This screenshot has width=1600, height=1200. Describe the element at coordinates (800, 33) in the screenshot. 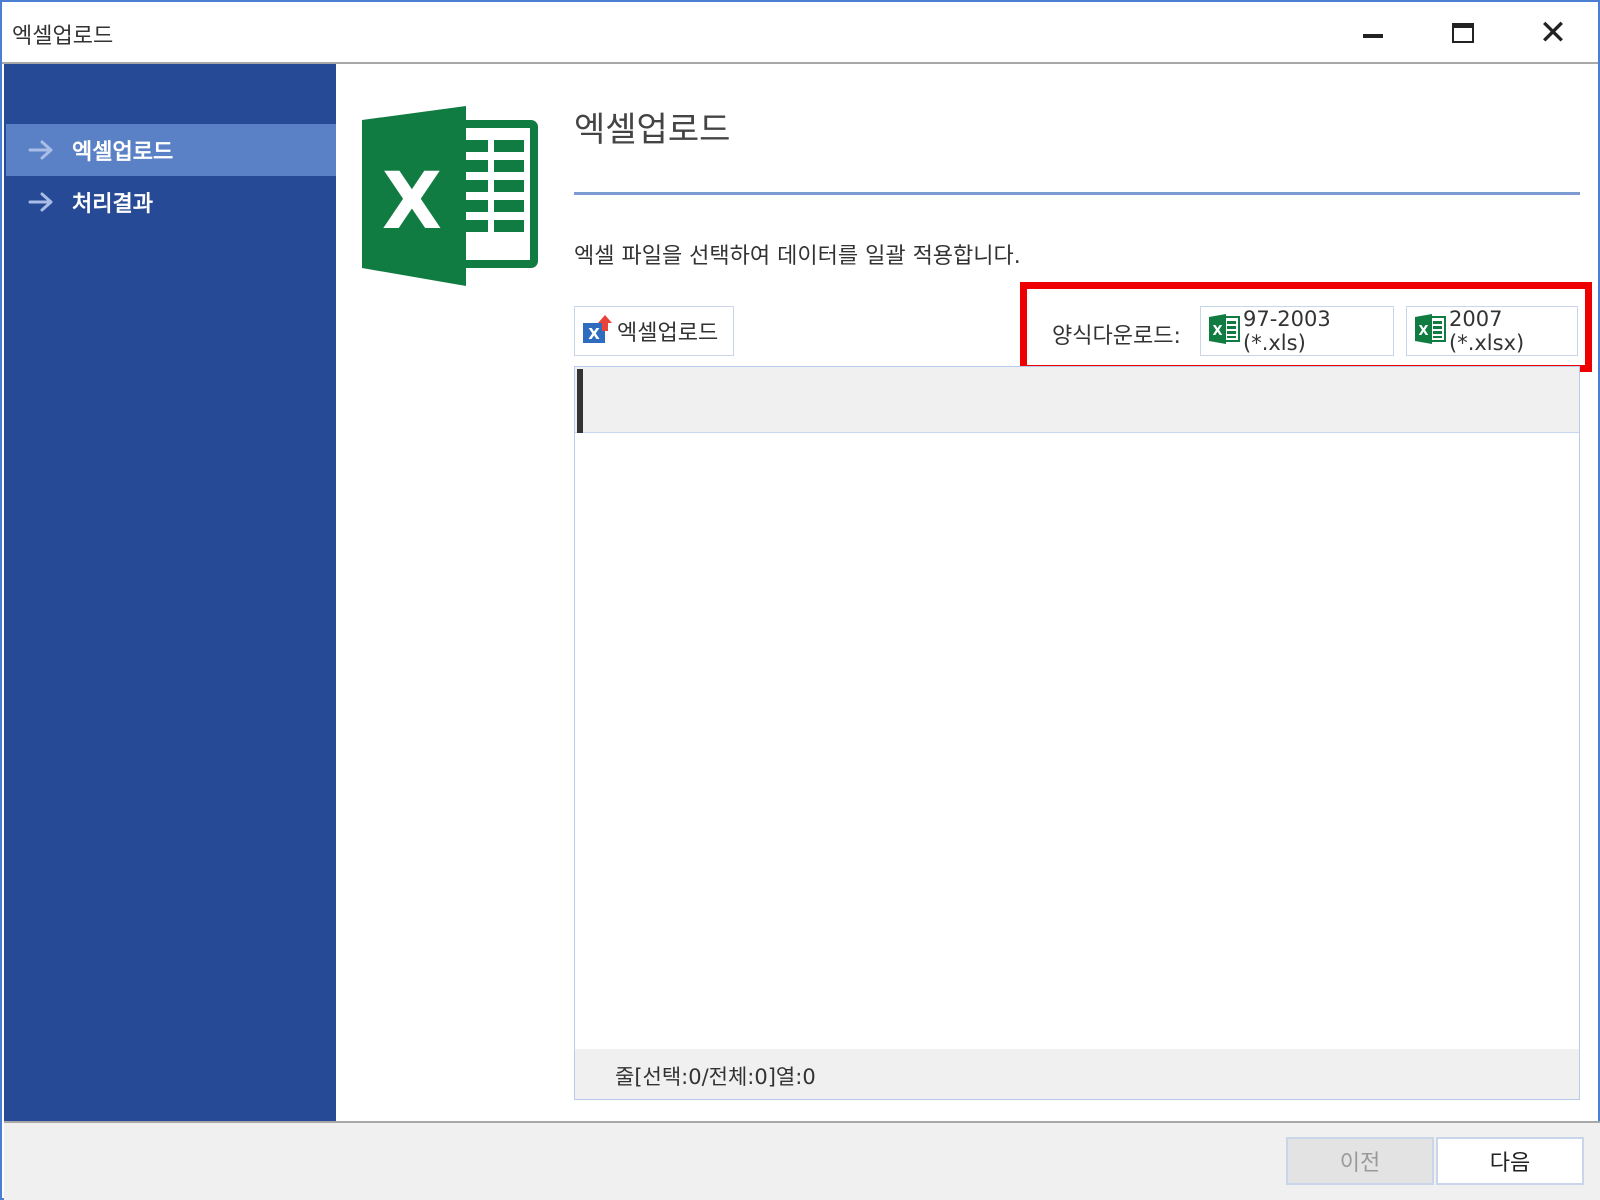

I see `title-bar: 엑셀업로드 ✕` at that location.